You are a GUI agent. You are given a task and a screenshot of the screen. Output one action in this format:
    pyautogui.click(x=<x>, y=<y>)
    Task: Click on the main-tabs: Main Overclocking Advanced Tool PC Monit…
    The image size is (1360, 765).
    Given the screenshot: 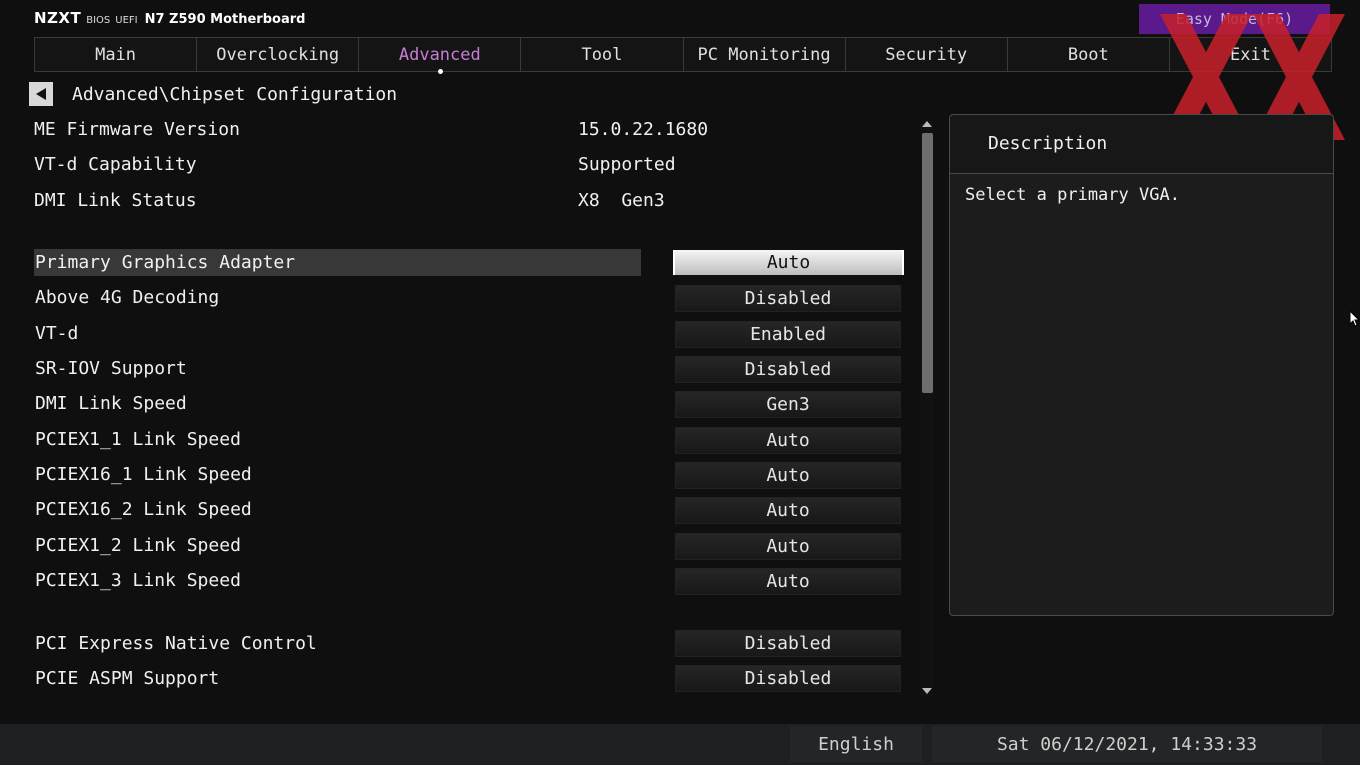 What is the action you would take?
    pyautogui.click(x=683, y=55)
    